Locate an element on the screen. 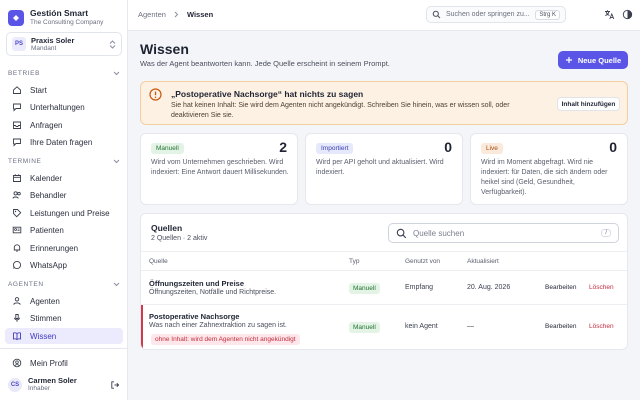  sidebar-item-anfragen: Anfragen is located at coordinates (64, 125).